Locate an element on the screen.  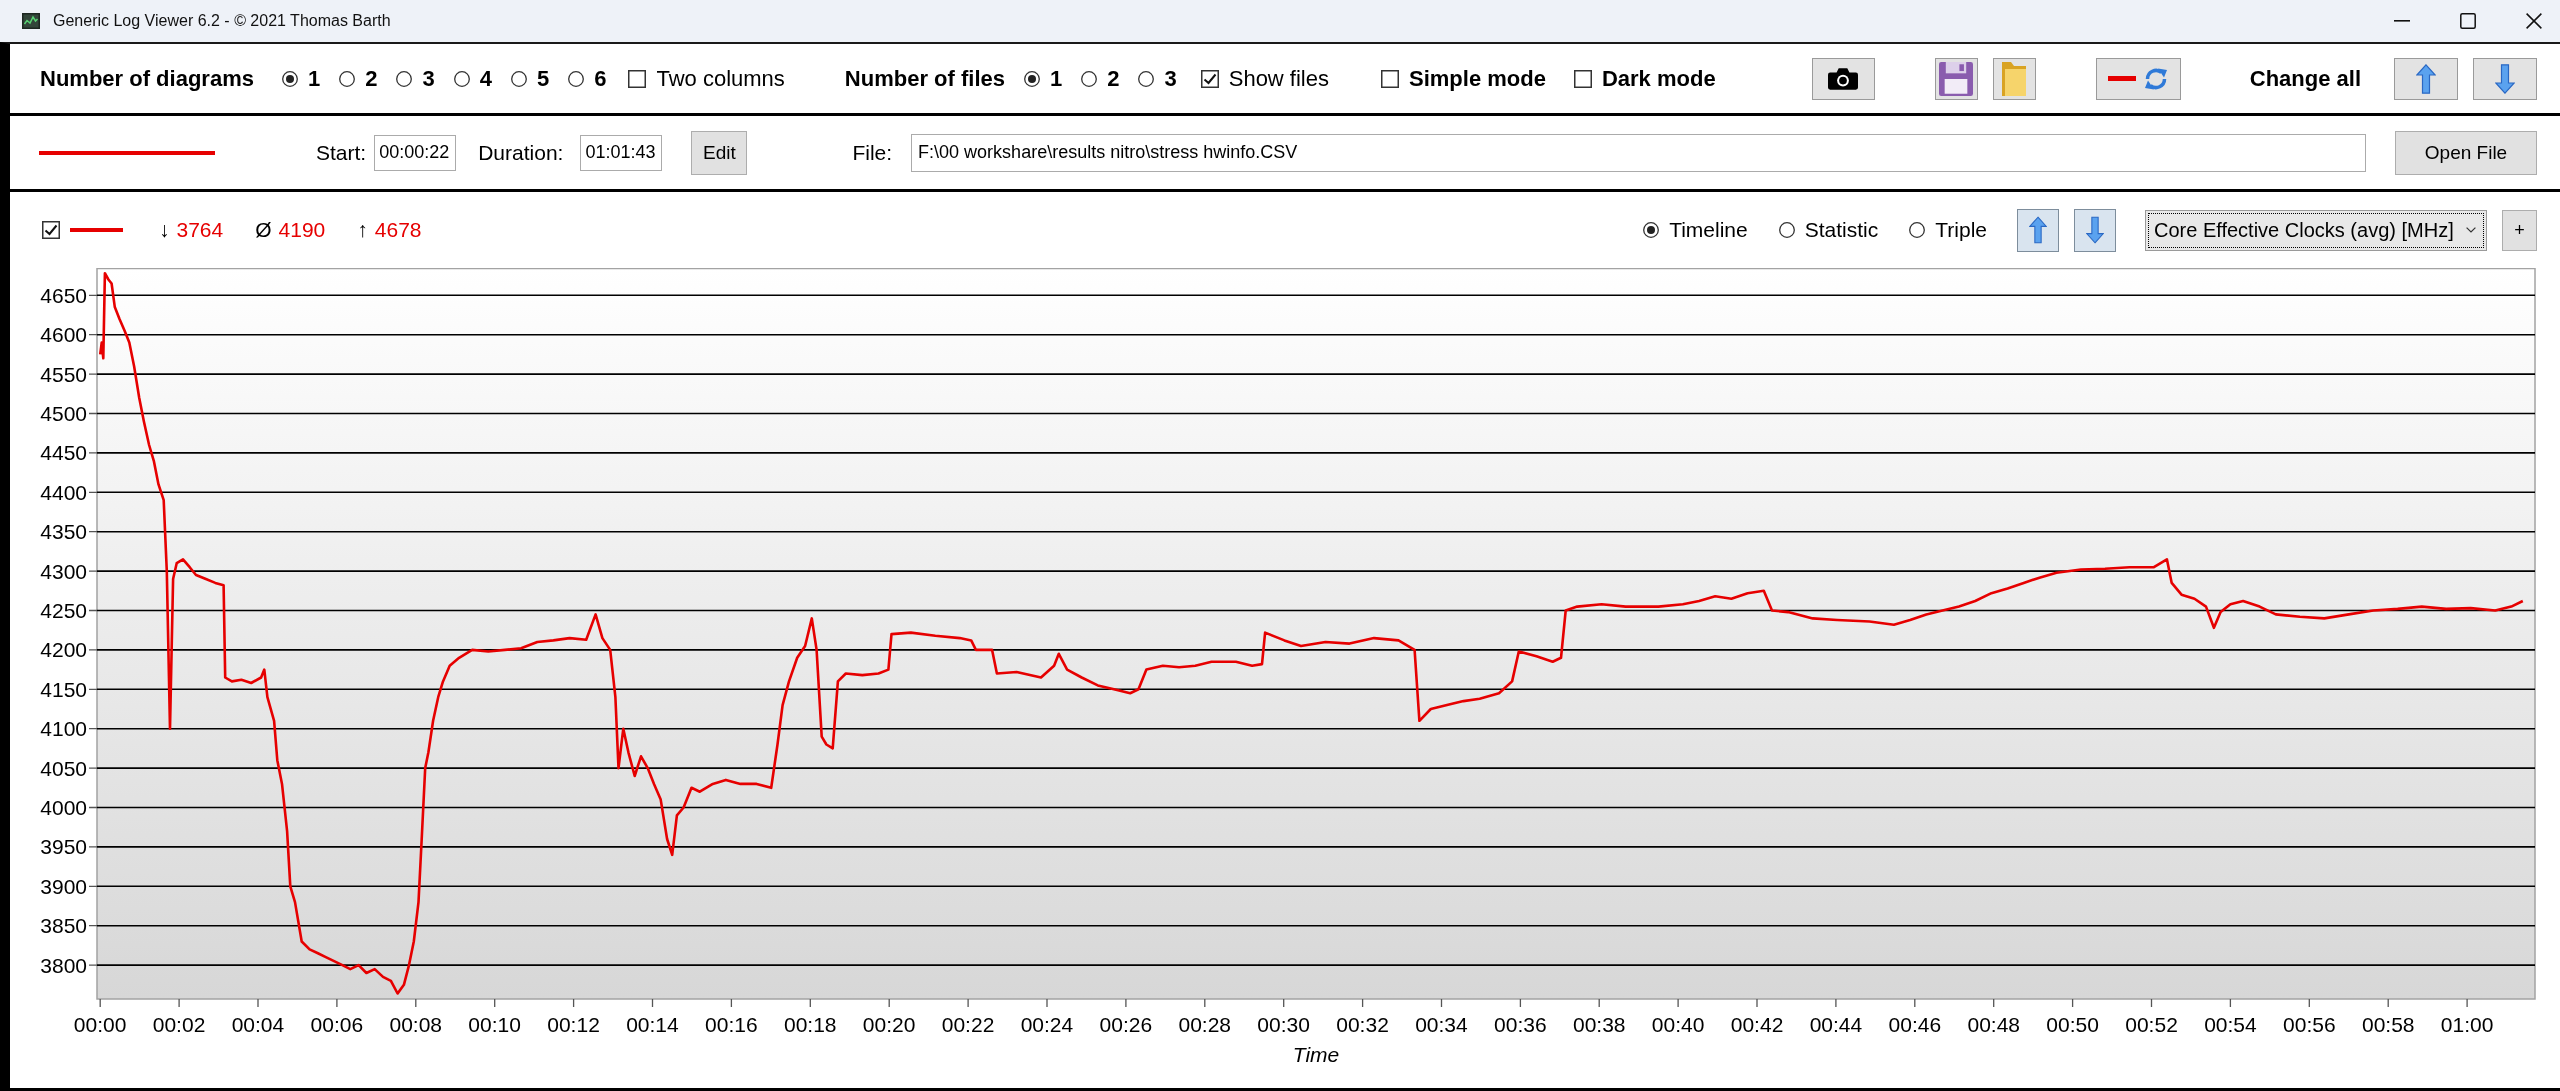
open-file-button: Open File is located at coordinates (2466, 152).